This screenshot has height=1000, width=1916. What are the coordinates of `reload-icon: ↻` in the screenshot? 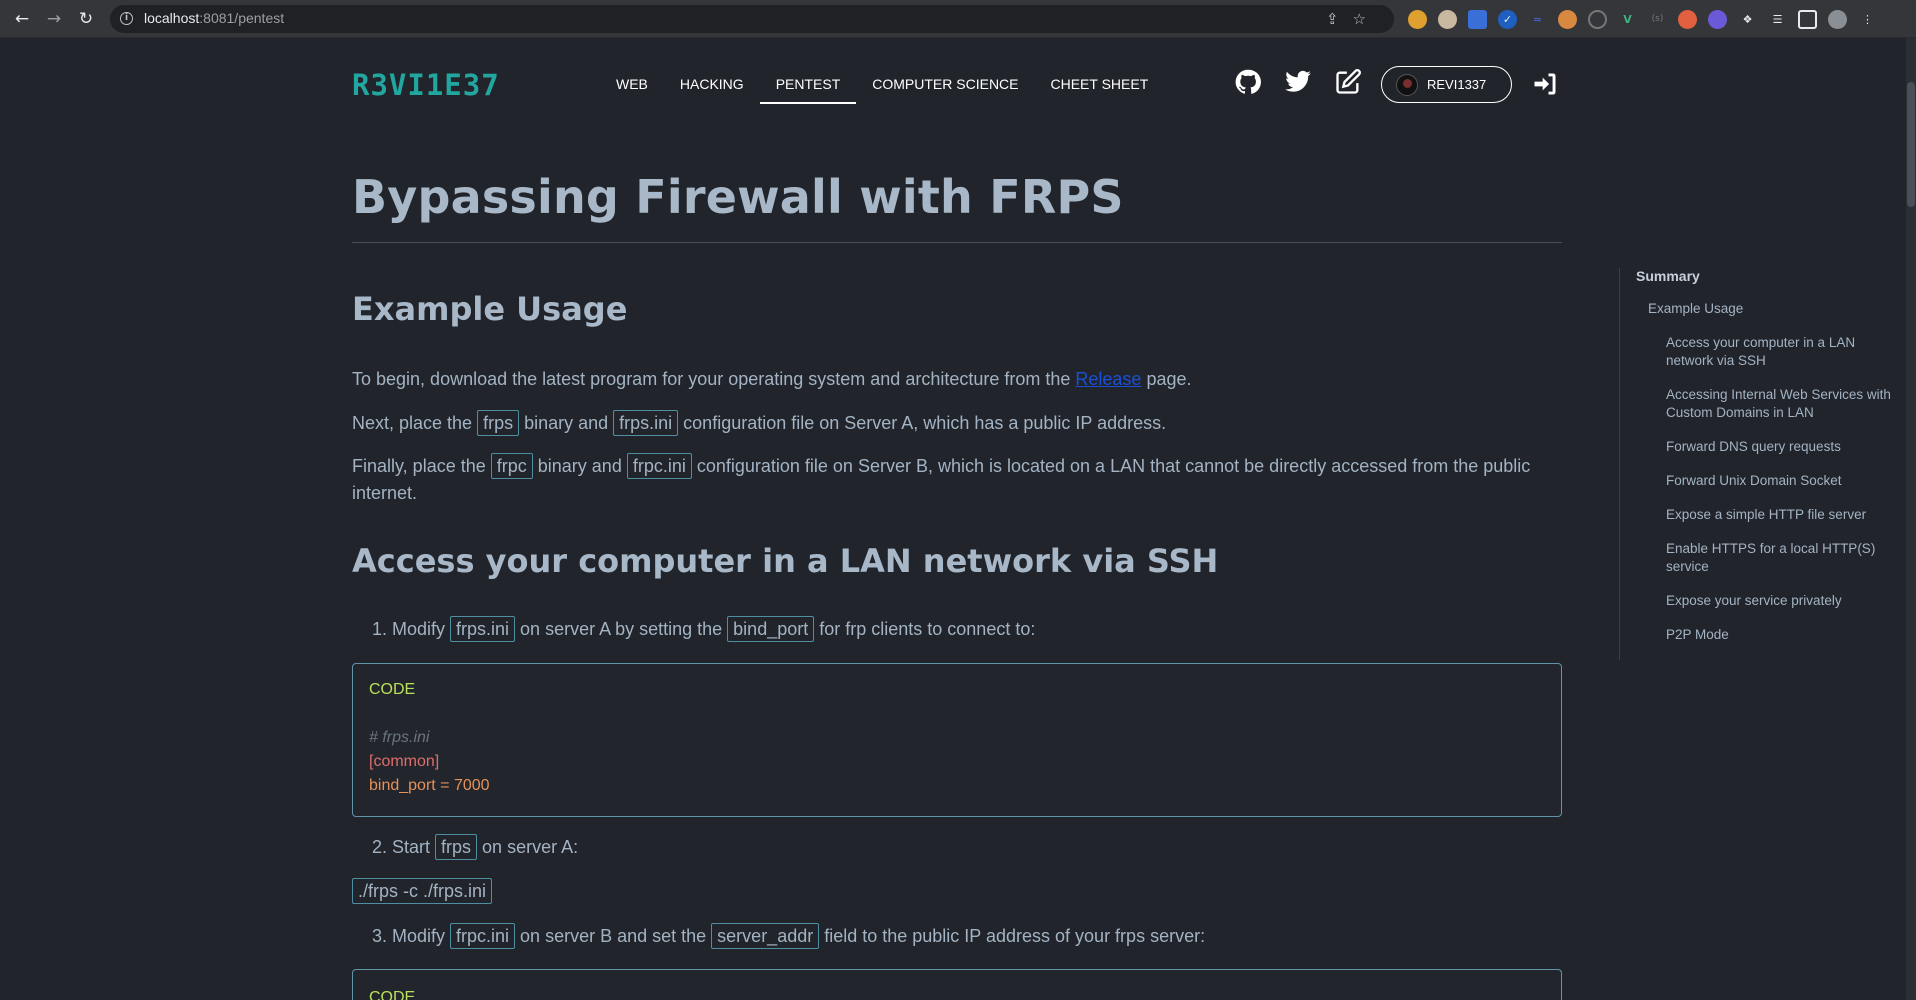 It's located at (86, 19).